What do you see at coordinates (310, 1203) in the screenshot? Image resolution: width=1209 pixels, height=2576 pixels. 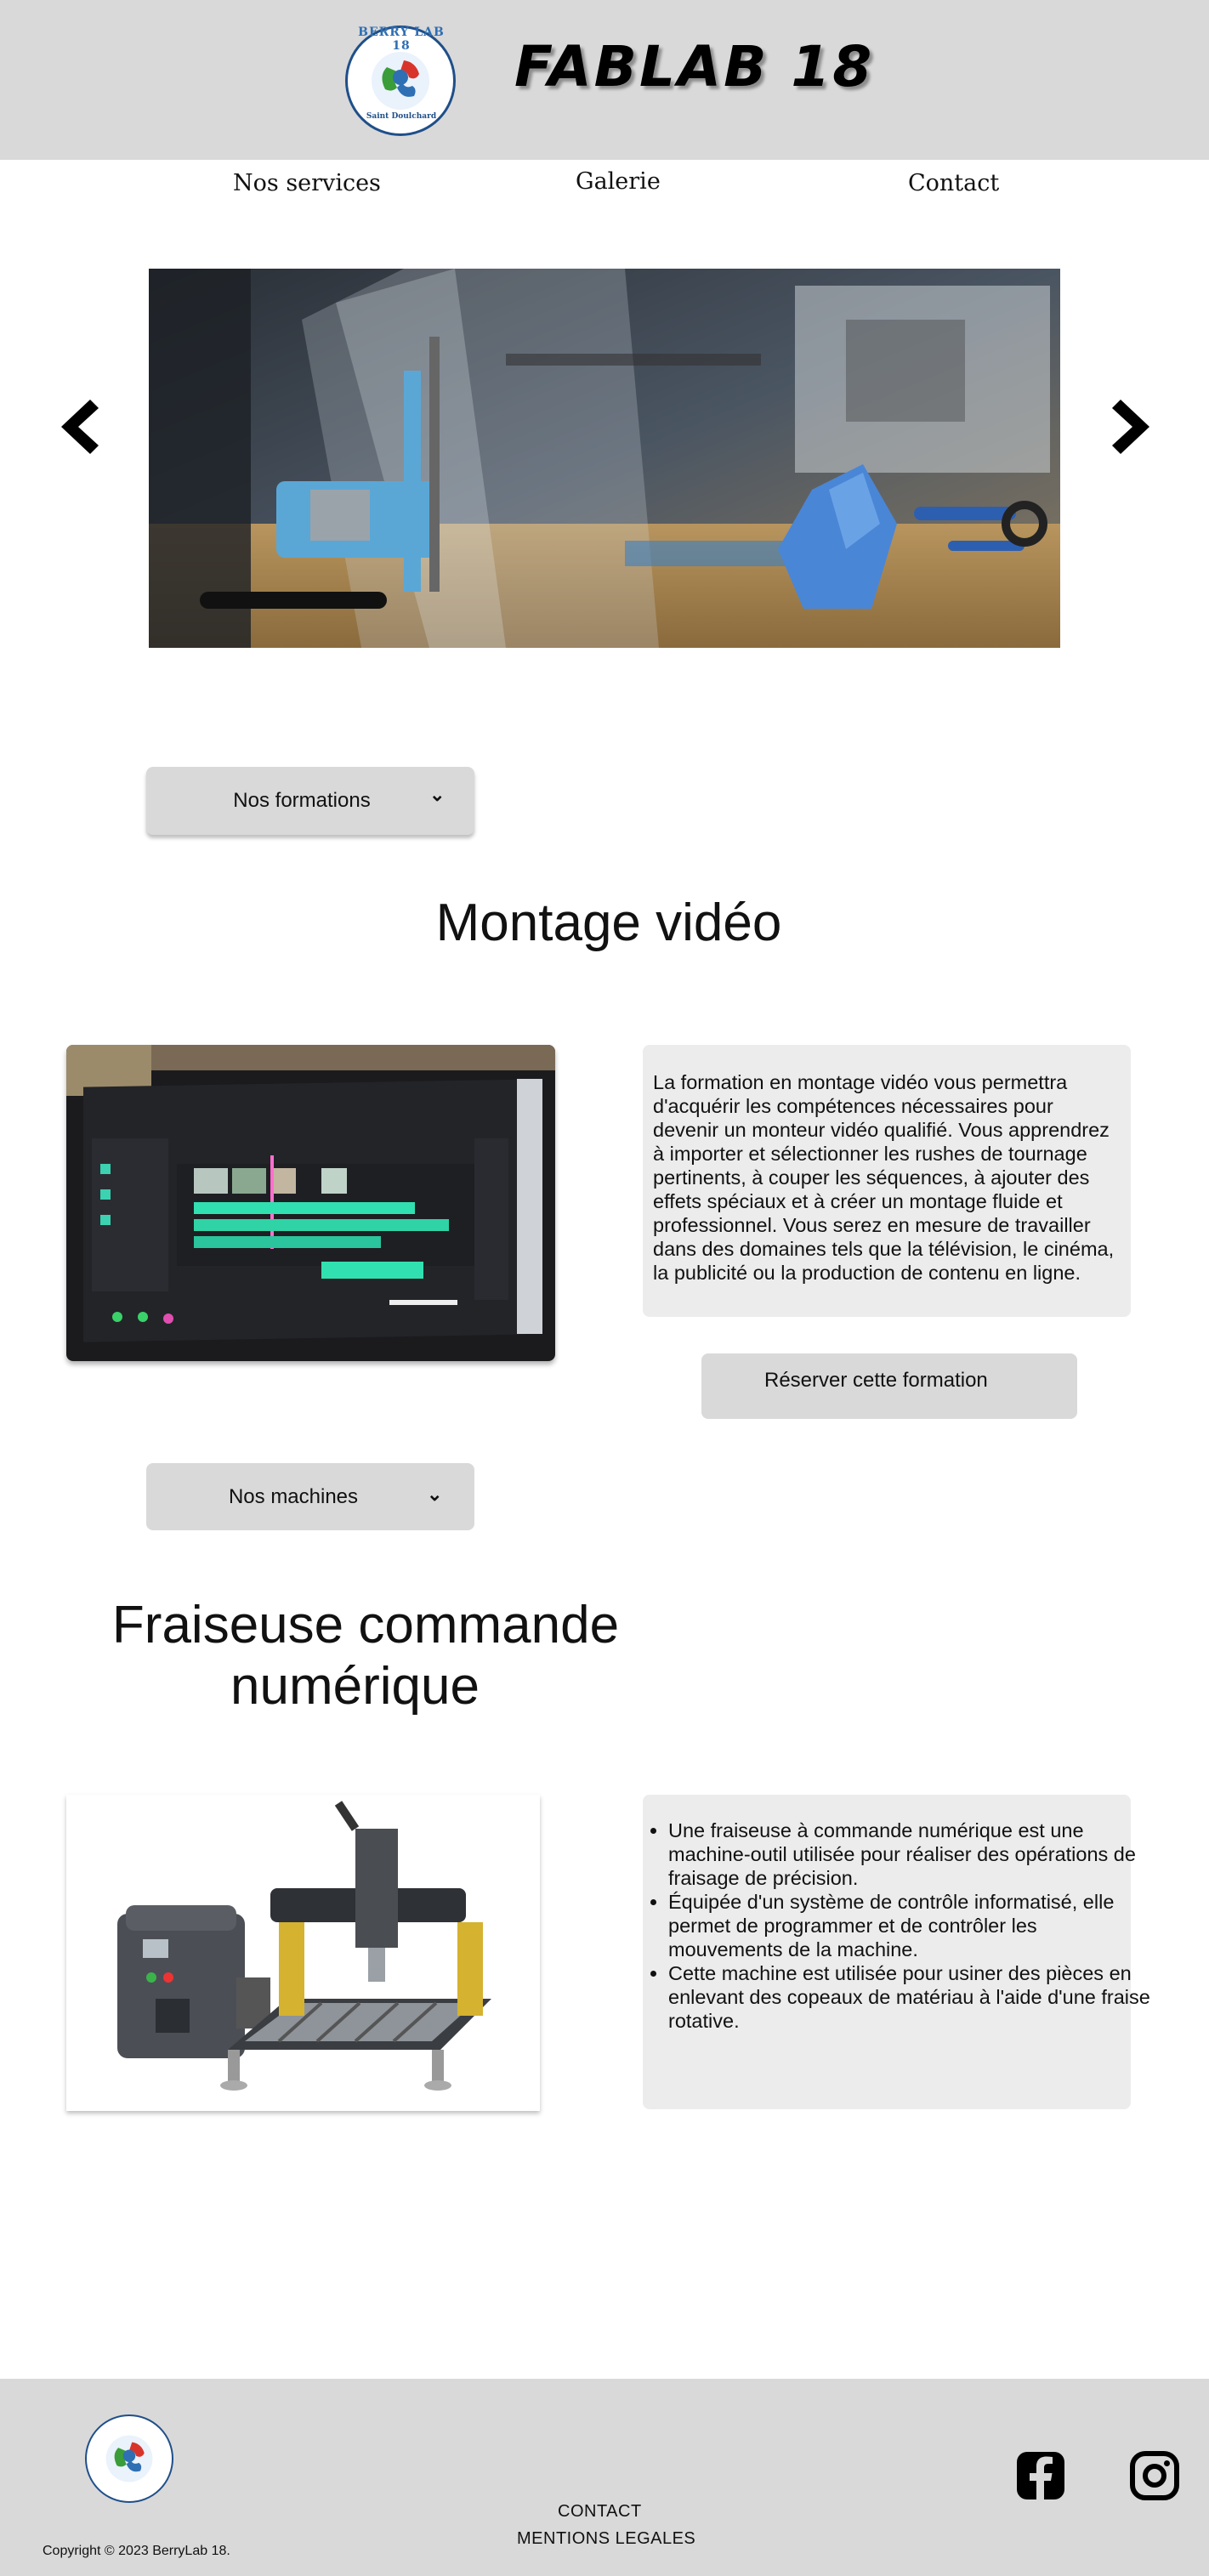 I see `video-editing-image` at bounding box center [310, 1203].